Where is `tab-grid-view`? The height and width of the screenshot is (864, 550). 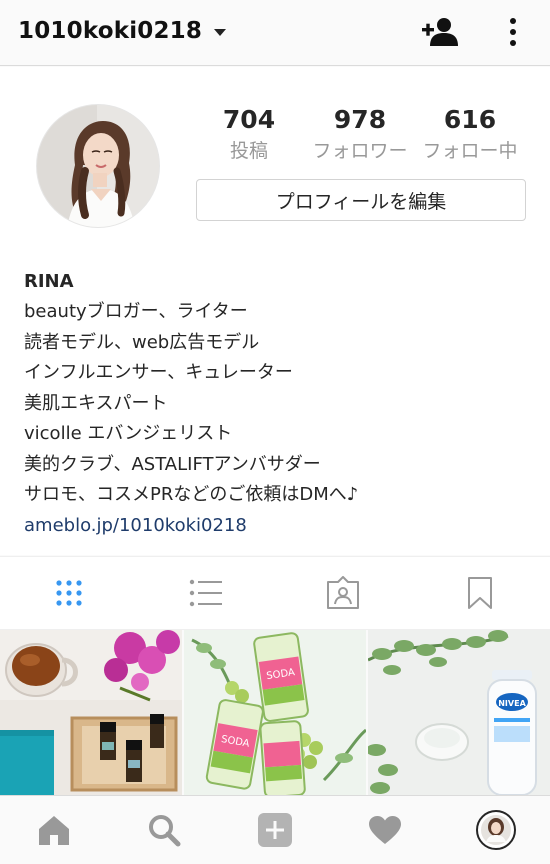
tab-grid-view is located at coordinates (68, 593).